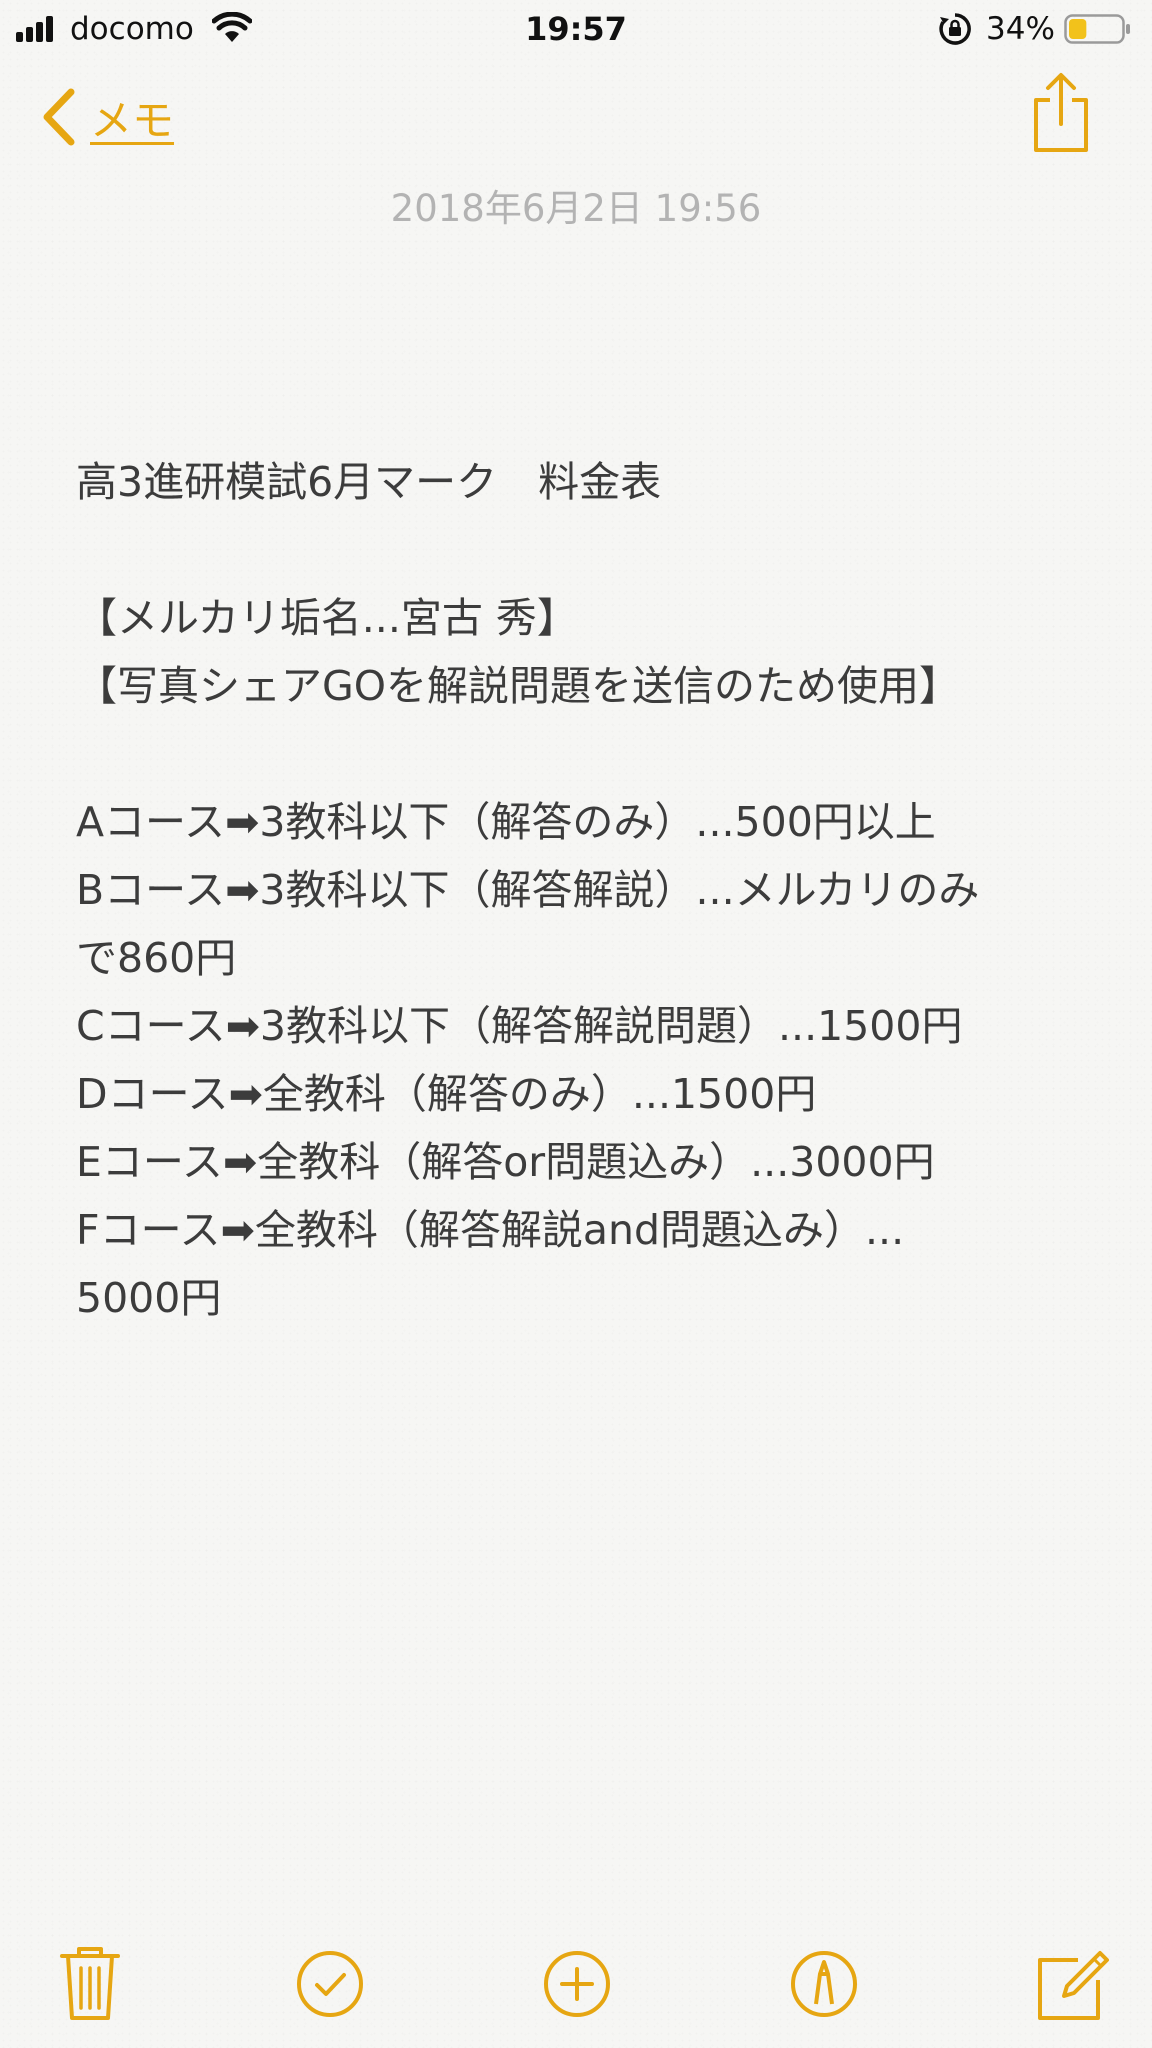 The width and height of the screenshot is (1152, 2048). What do you see at coordinates (1020, 29) in the screenshot?
I see `battery-percent: 34%` at bounding box center [1020, 29].